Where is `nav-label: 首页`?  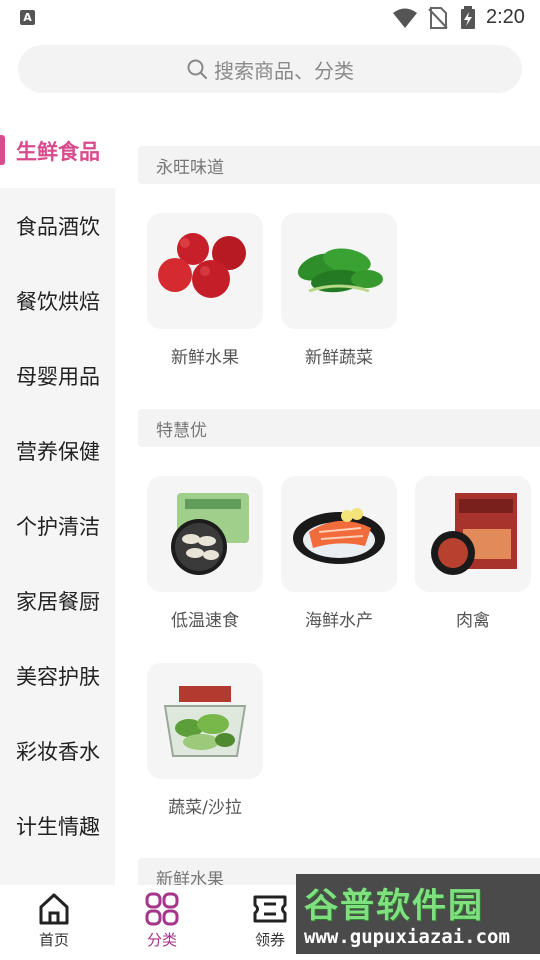 nav-label: 首页 is located at coordinates (53, 940).